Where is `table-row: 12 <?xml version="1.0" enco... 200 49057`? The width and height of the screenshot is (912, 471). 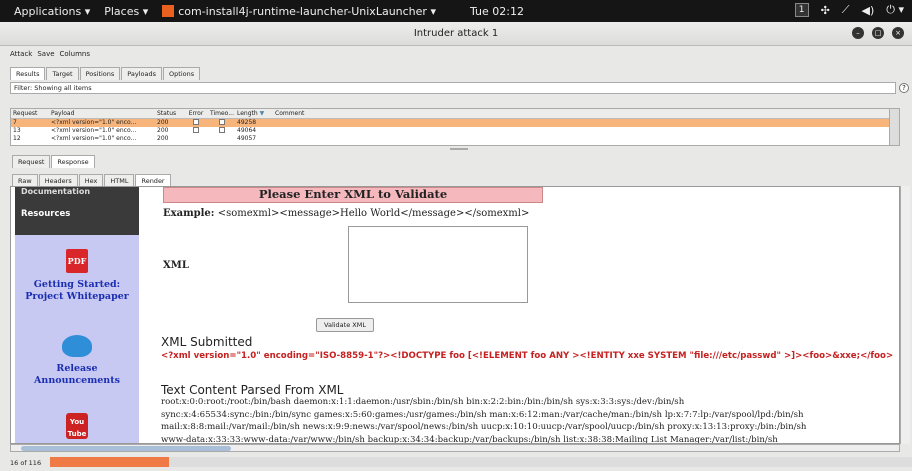
table-row: 12 <?xml version="1.0" enco... 200 49057 is located at coordinates (455, 137).